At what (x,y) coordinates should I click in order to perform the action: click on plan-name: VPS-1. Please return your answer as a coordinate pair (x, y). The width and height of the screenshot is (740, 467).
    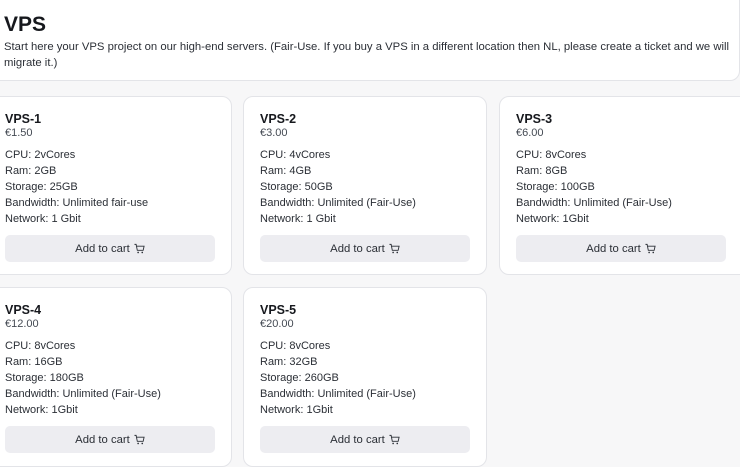
    Looking at the image, I should click on (23, 119).